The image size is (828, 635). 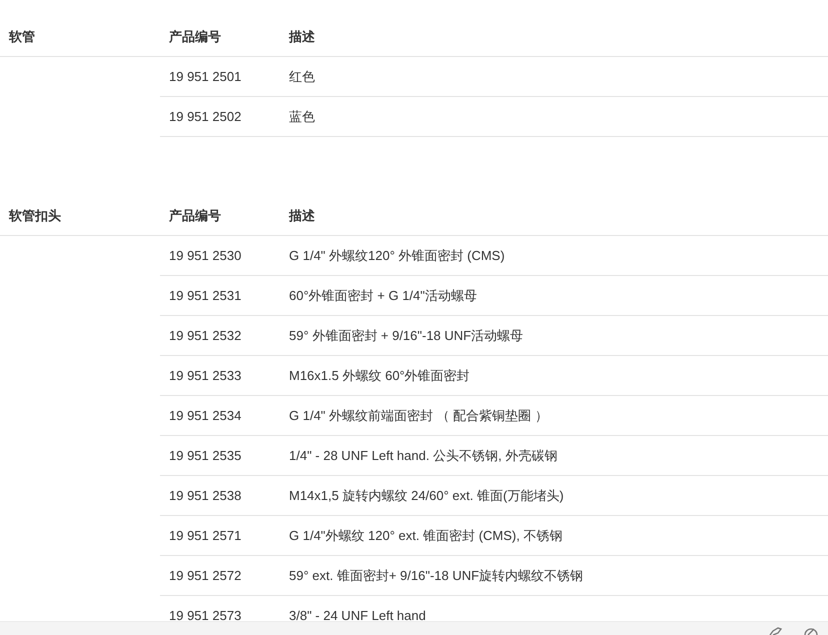 What do you see at coordinates (22, 36) in the screenshot?
I see `section-title: 软管` at bounding box center [22, 36].